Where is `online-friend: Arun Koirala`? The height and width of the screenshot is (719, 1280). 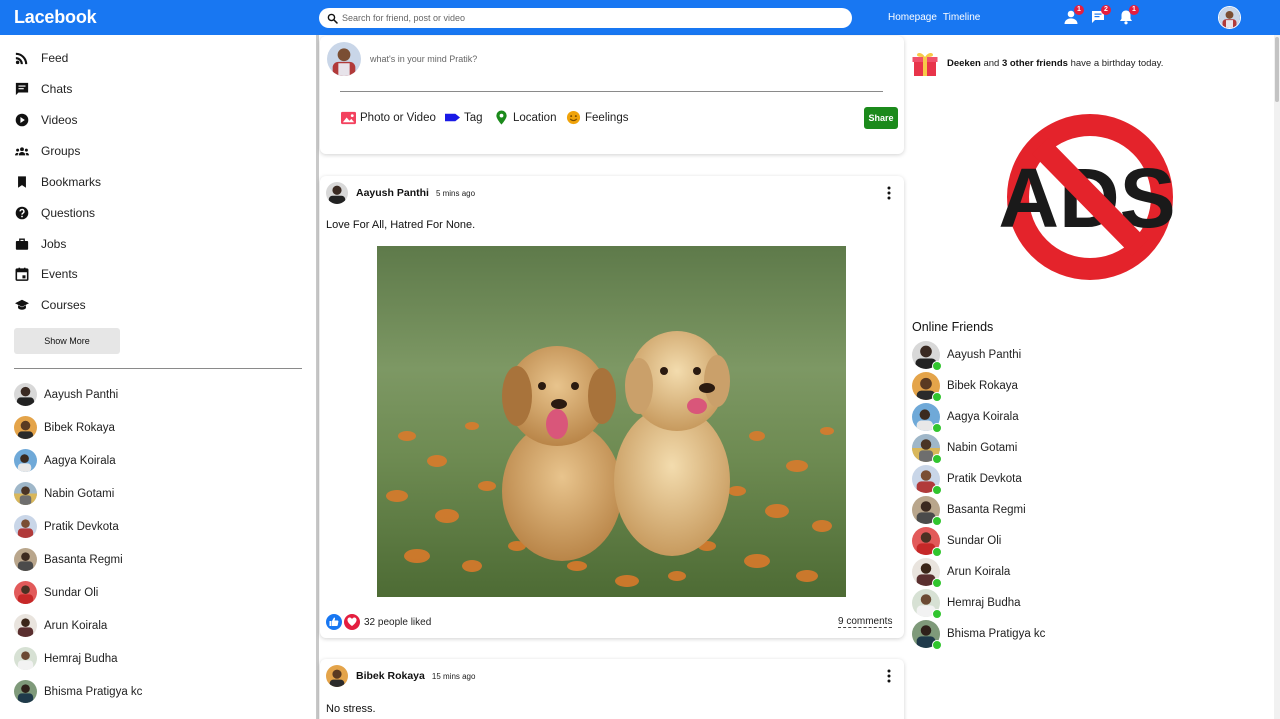
online-friend: Arun Koirala is located at coordinates (961, 573).